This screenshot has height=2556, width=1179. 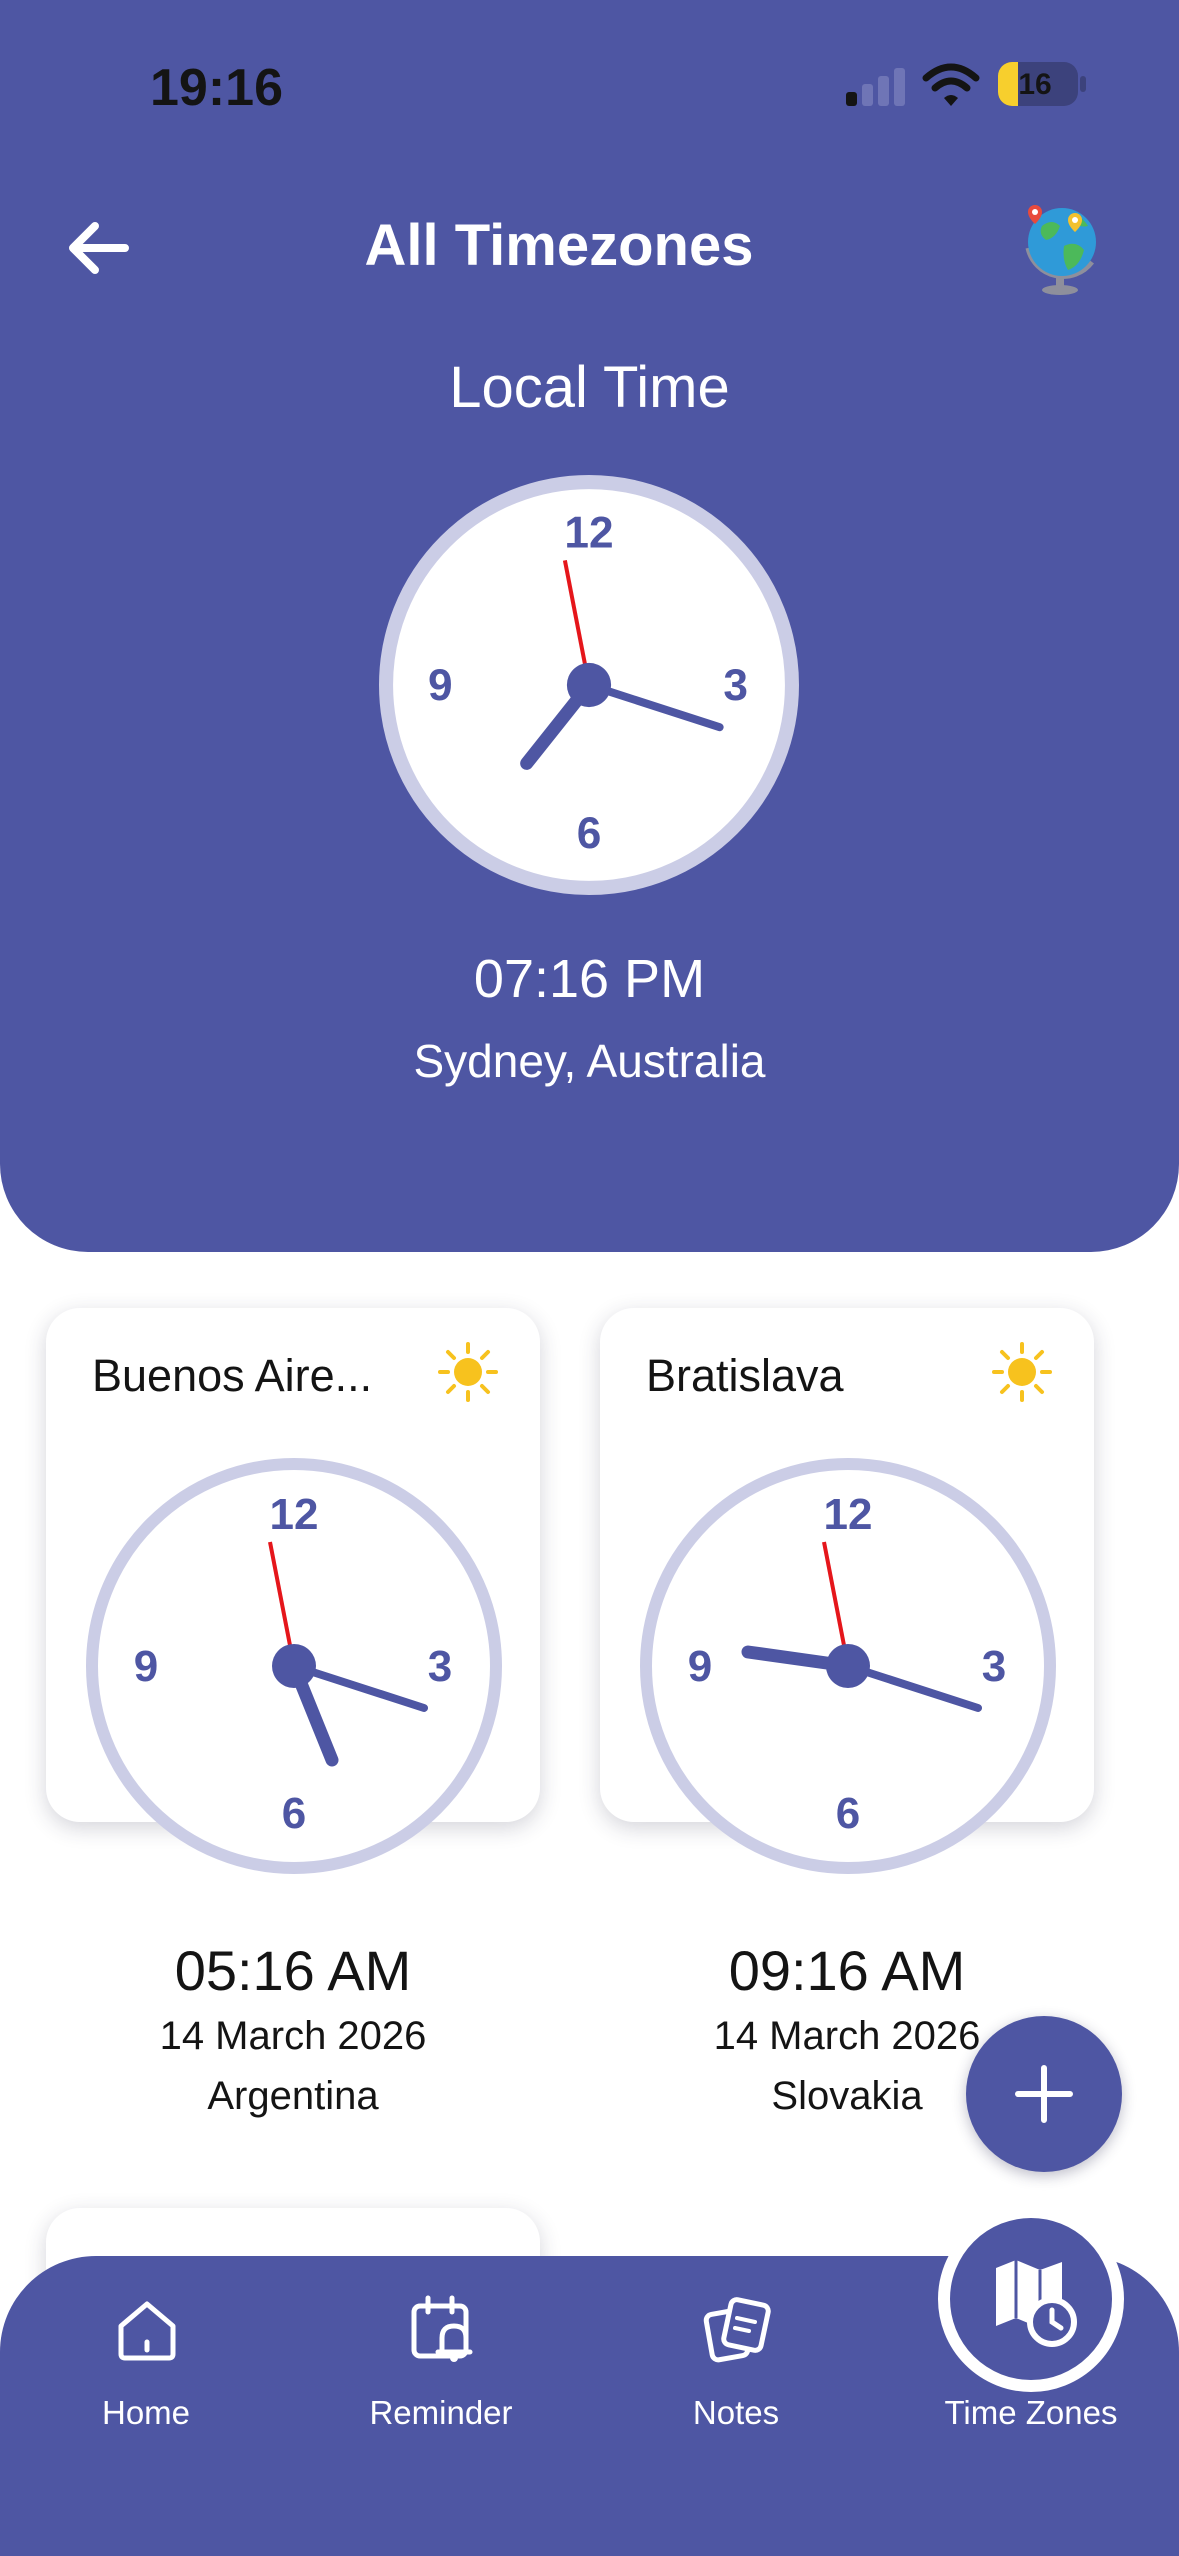 What do you see at coordinates (293, 1970) in the screenshot?
I see `card-time: 05:16 AM` at bounding box center [293, 1970].